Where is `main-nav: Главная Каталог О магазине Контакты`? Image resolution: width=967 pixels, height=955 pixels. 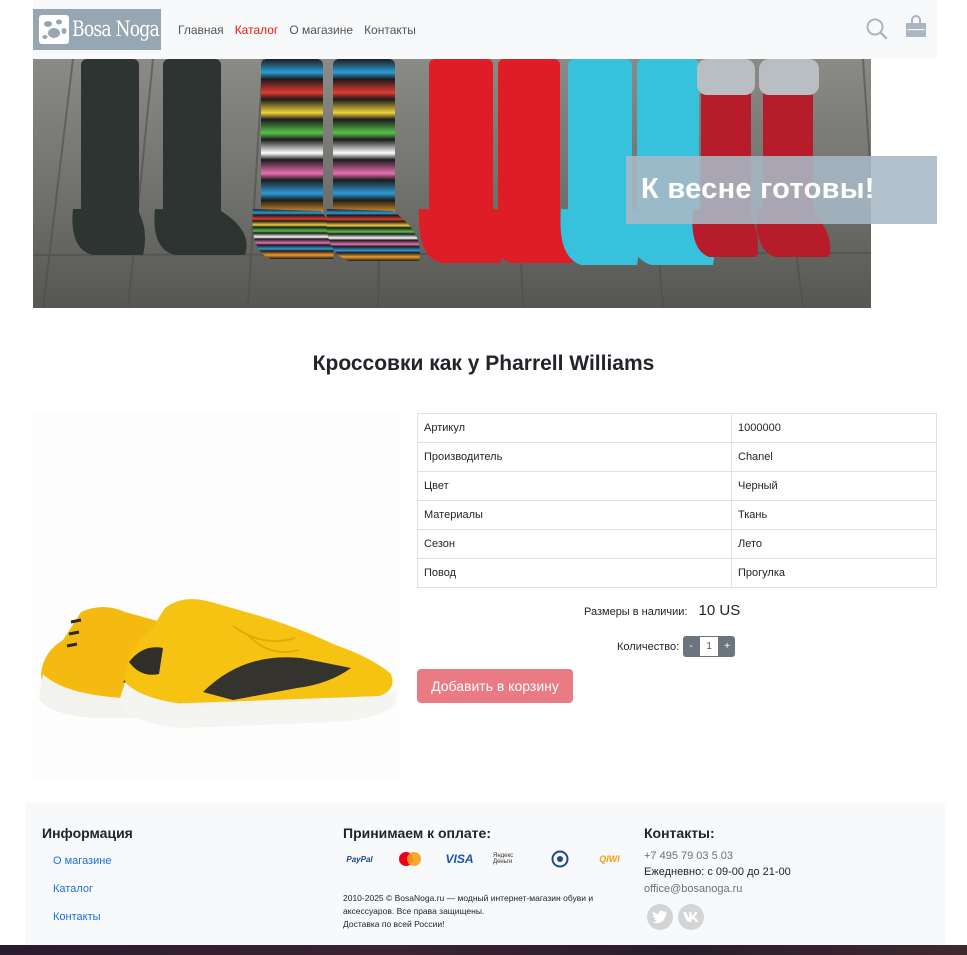 main-nav: Главная Каталог О магазине Контакты is located at coordinates (297, 30).